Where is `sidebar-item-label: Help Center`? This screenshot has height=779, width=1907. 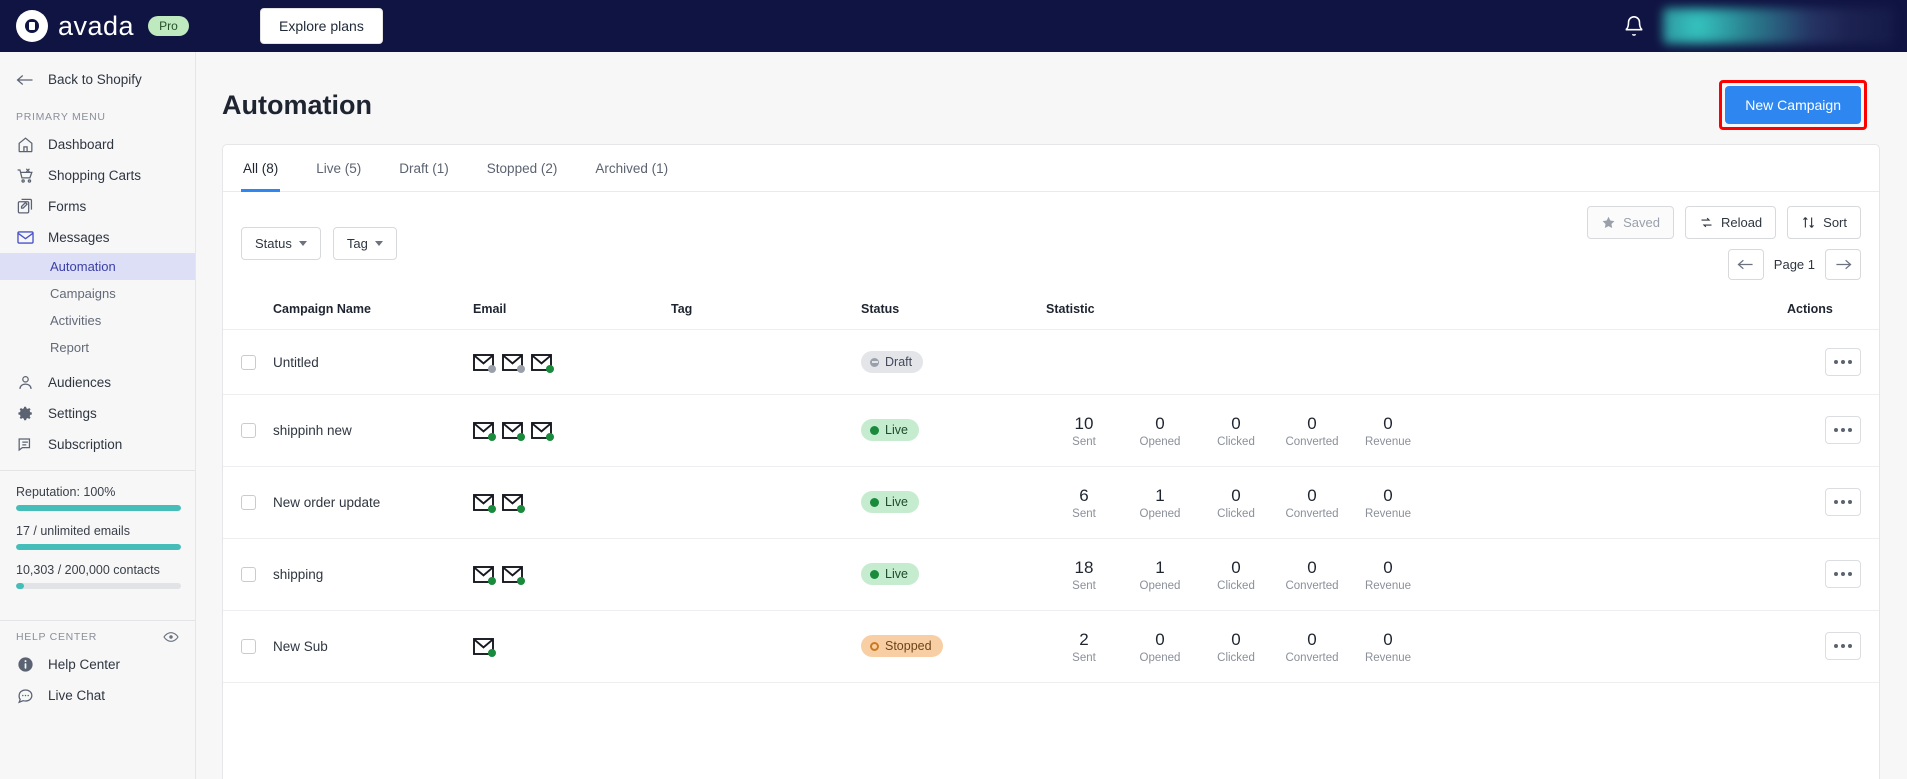
sidebar-item-label: Help Center is located at coordinates (84, 664).